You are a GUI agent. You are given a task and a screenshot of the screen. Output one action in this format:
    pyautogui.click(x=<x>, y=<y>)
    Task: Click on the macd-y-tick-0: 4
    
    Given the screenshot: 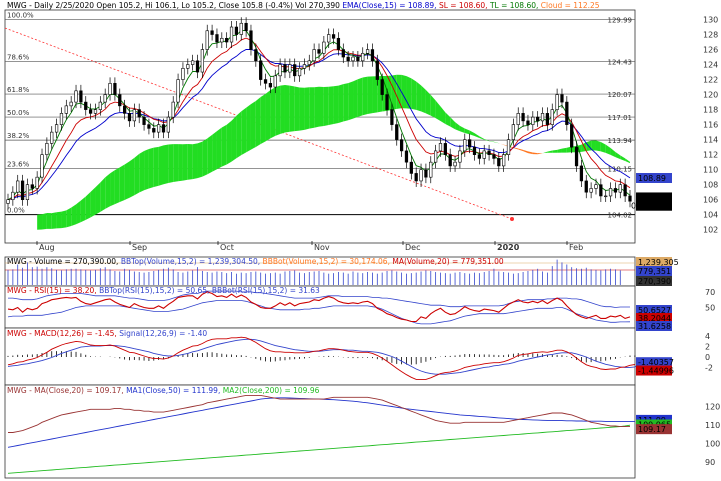 What is the action you would take?
    pyautogui.click(x=707, y=336)
    